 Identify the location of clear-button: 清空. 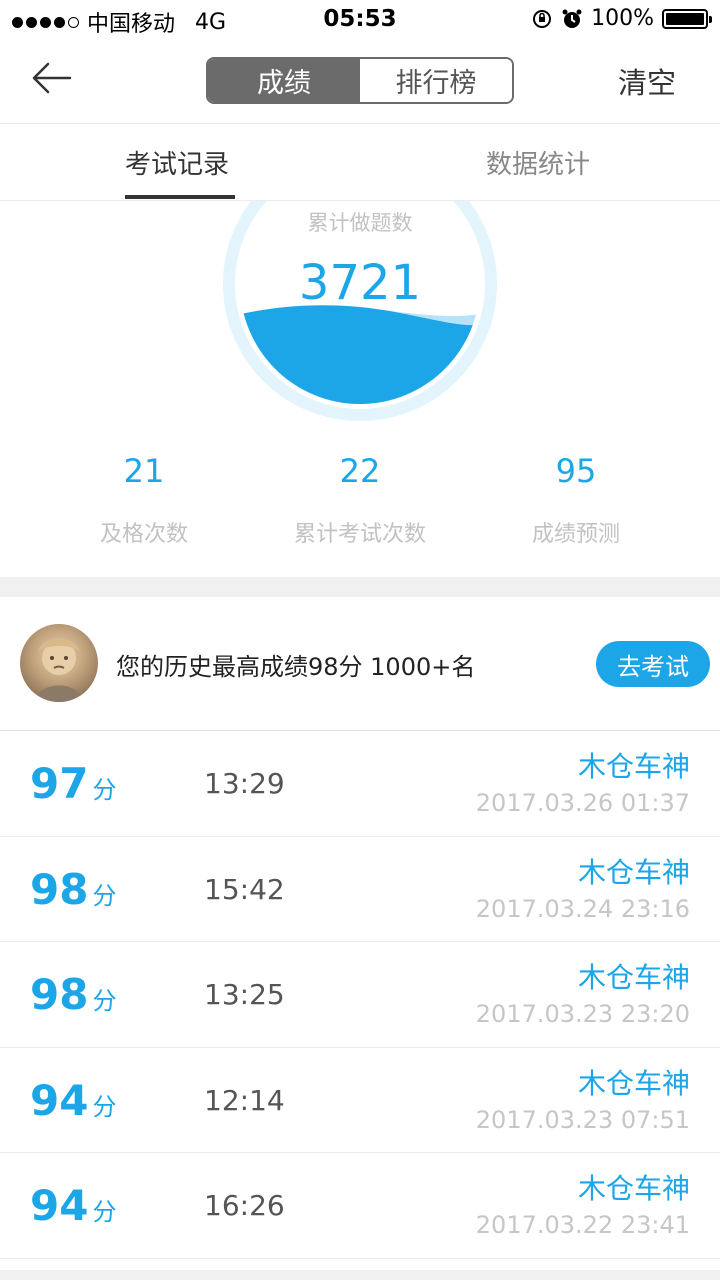
(647, 81).